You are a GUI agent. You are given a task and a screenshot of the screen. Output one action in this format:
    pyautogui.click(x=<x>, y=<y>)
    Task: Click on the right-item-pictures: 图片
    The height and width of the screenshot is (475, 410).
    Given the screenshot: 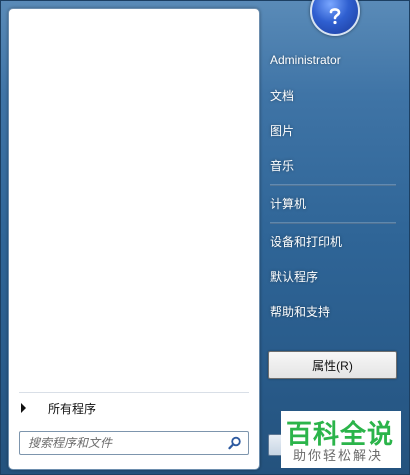 What is the action you would take?
    pyautogui.click(x=332, y=130)
    